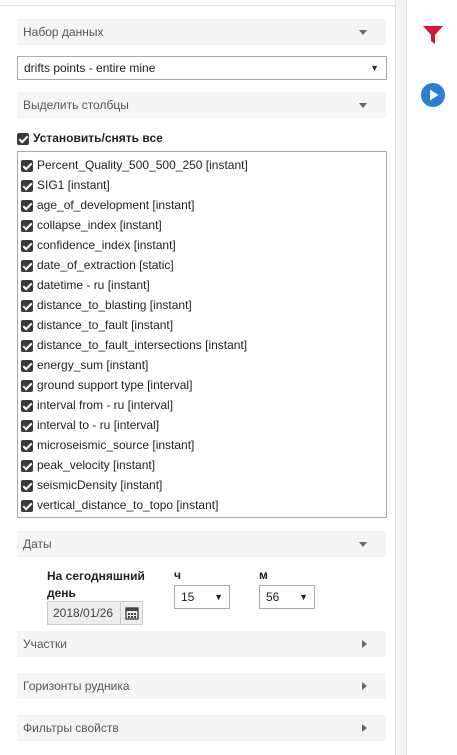  I want to click on column-checkbox-item: seismicDensity [instant], so click(203, 485).